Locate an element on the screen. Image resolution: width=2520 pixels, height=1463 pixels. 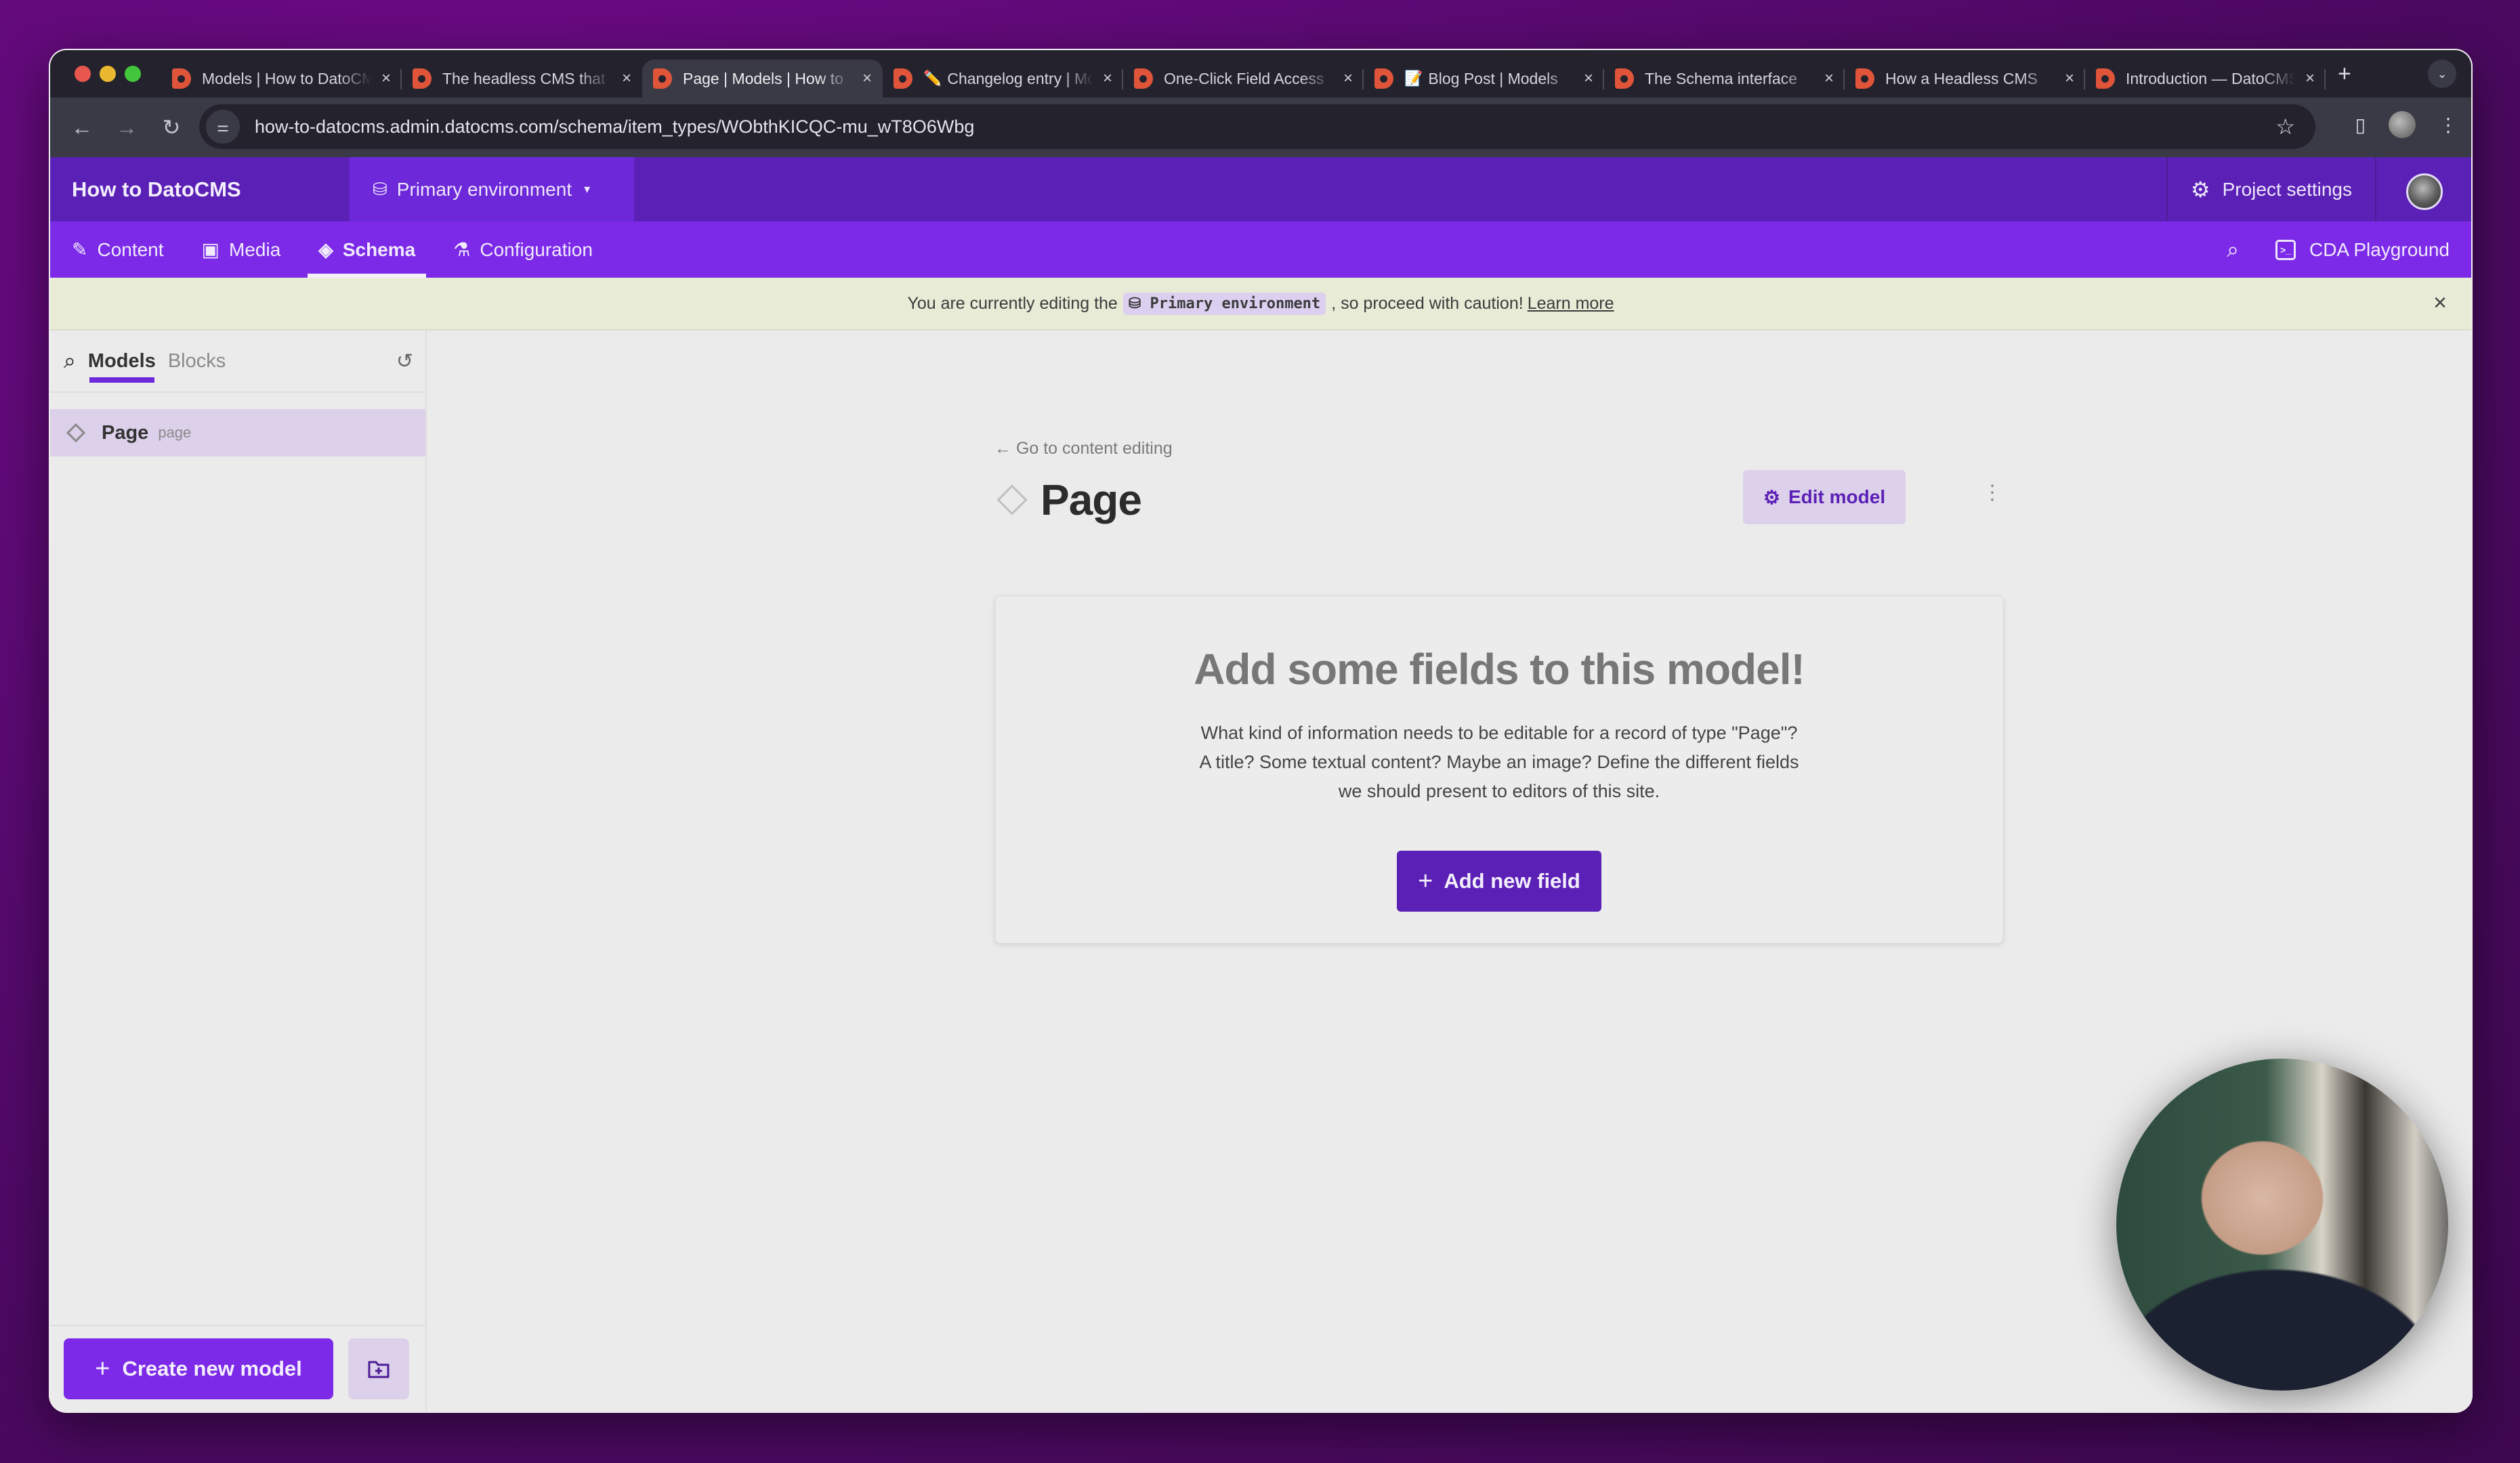
nav-item-label: Content is located at coordinates (130, 249).